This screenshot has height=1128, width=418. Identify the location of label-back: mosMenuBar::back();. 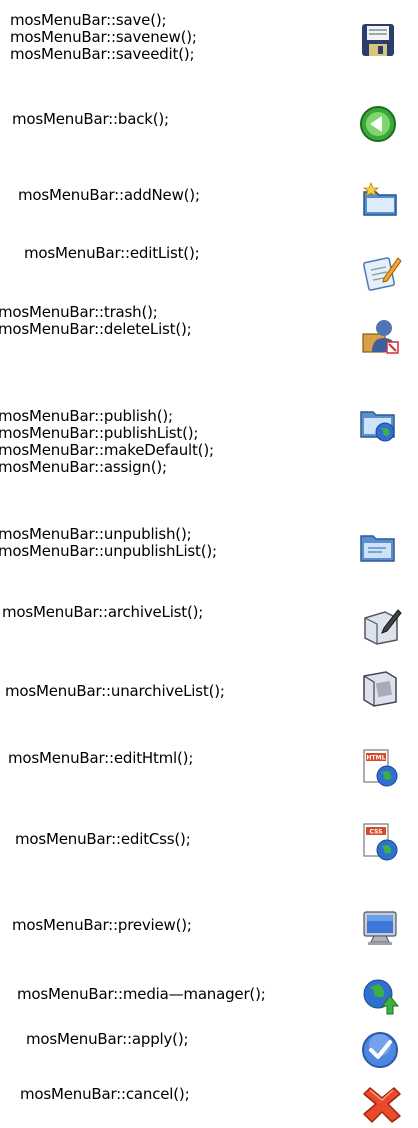
(90, 119).